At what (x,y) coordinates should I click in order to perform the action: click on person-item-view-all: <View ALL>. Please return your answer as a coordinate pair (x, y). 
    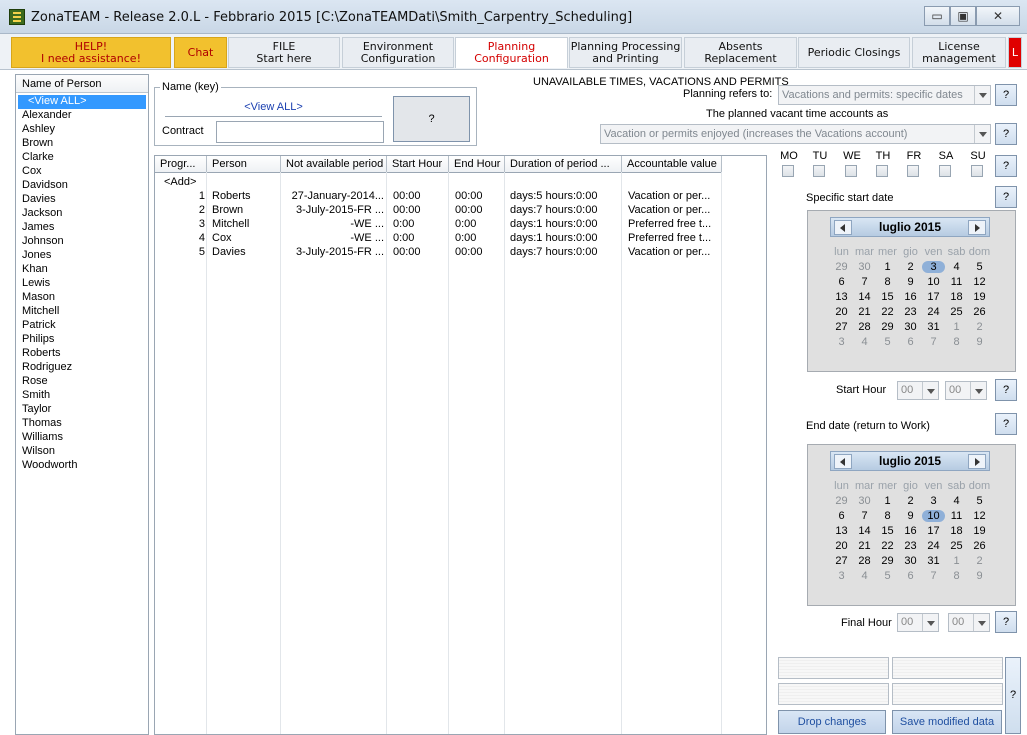
    Looking at the image, I should click on (82, 102).